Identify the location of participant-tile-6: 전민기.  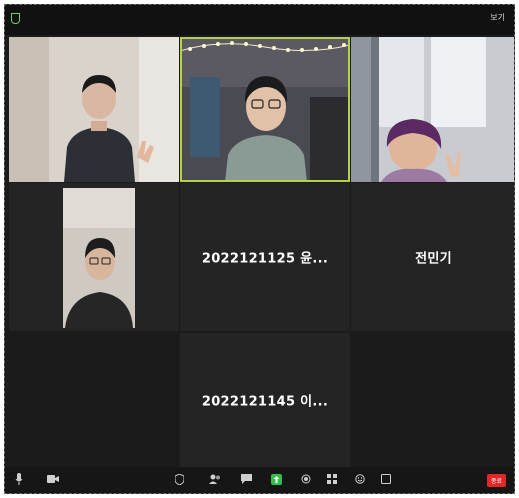
(432, 257).